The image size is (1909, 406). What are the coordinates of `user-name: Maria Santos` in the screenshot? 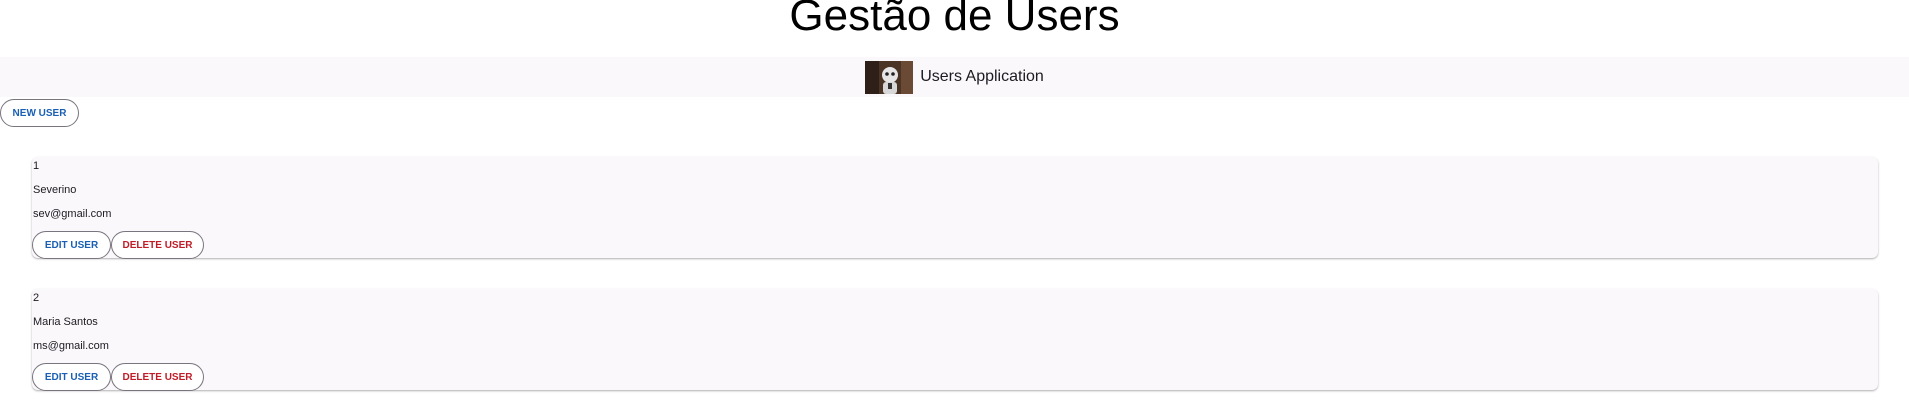 It's located at (65, 322).